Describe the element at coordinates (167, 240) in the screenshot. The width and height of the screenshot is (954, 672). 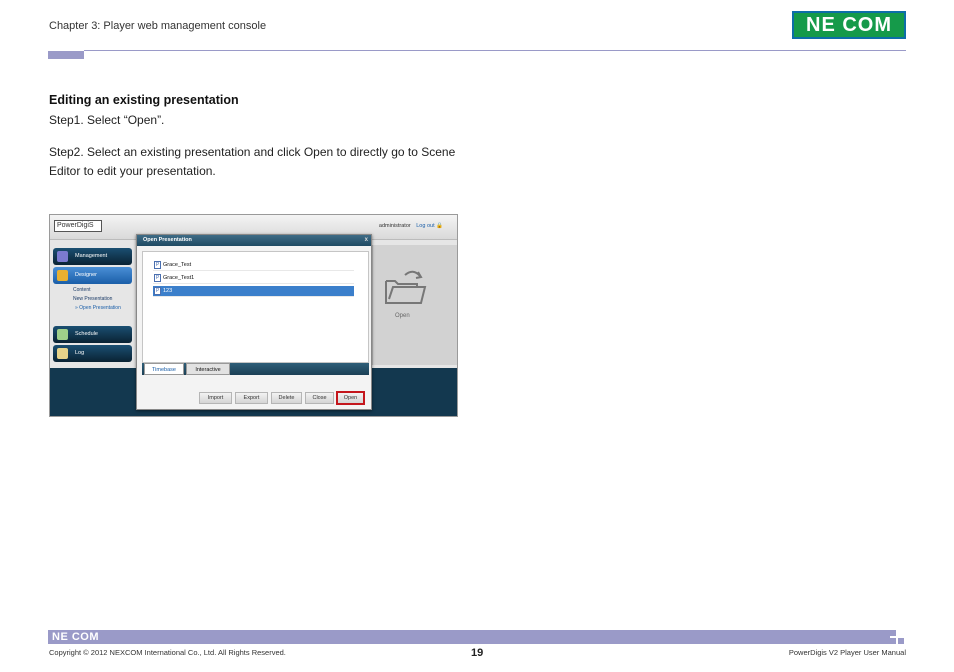
I see `dialog-title: Open Presentation` at that location.